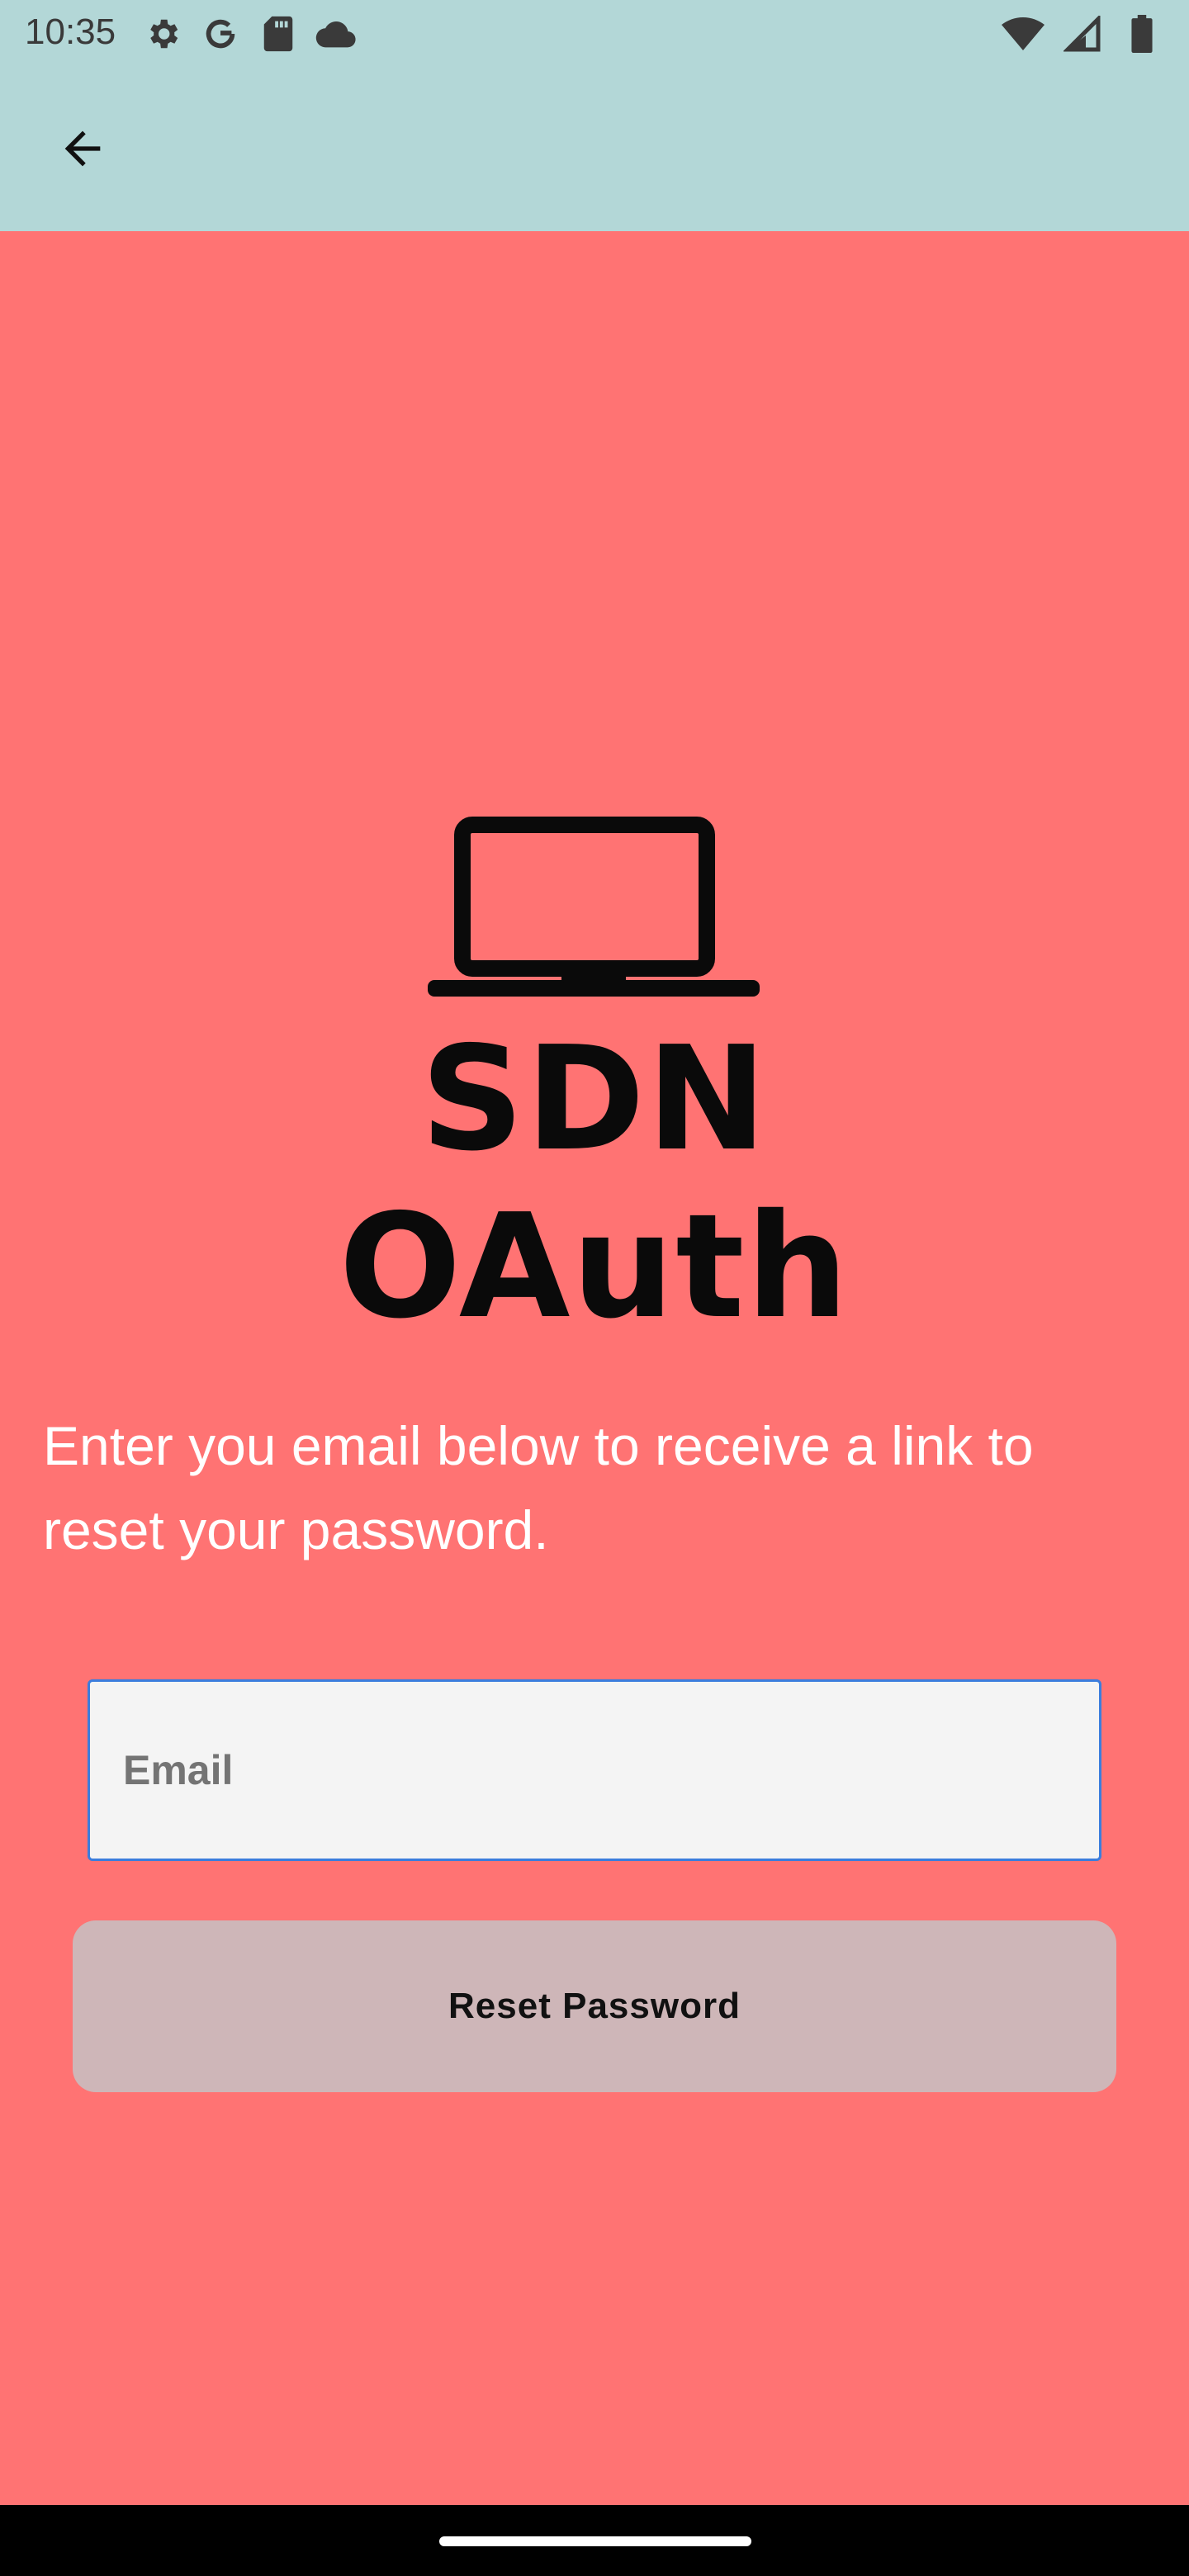 The height and width of the screenshot is (2576, 1189). What do you see at coordinates (594, 115) in the screenshot?
I see `app-bar: 10:35` at bounding box center [594, 115].